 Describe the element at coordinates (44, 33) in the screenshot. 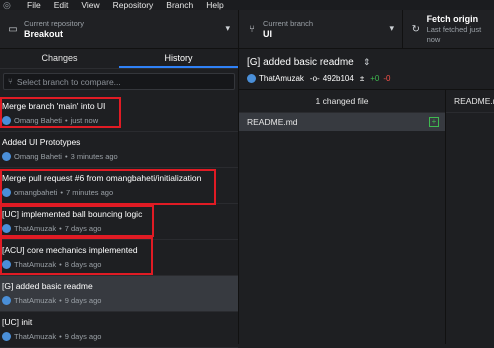

I see `current-repository-name: Breakout` at that location.